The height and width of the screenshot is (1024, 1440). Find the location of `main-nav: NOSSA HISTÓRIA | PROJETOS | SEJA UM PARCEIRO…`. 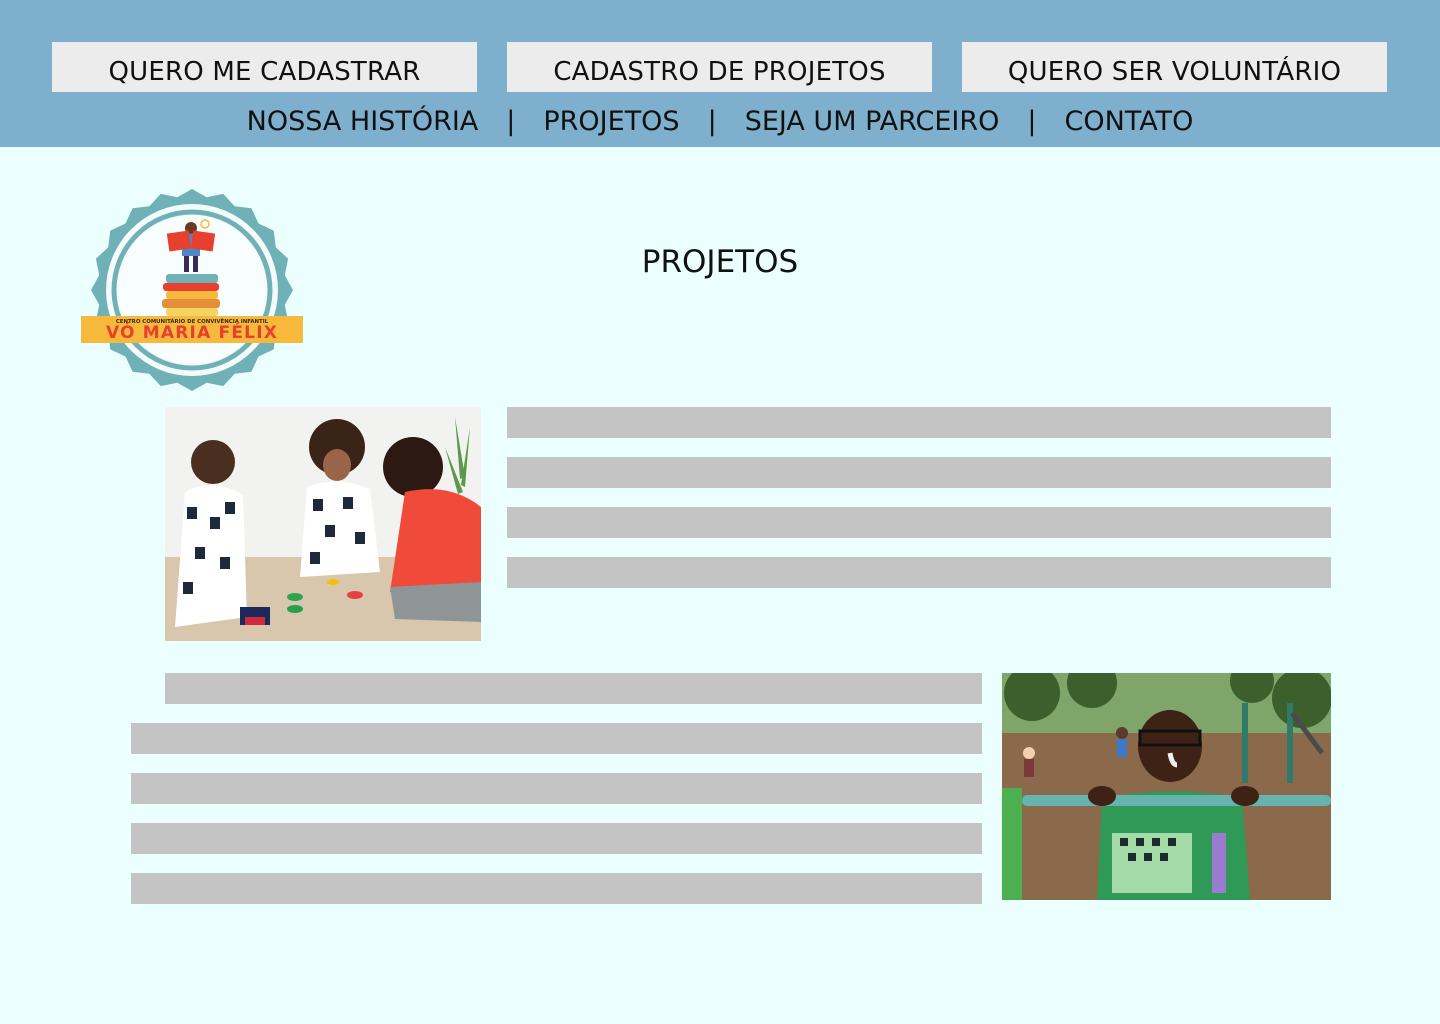

main-nav: NOSSA HISTÓRIA | PROJETOS | SEJA UM PARCEIRO… is located at coordinates (720, 122).